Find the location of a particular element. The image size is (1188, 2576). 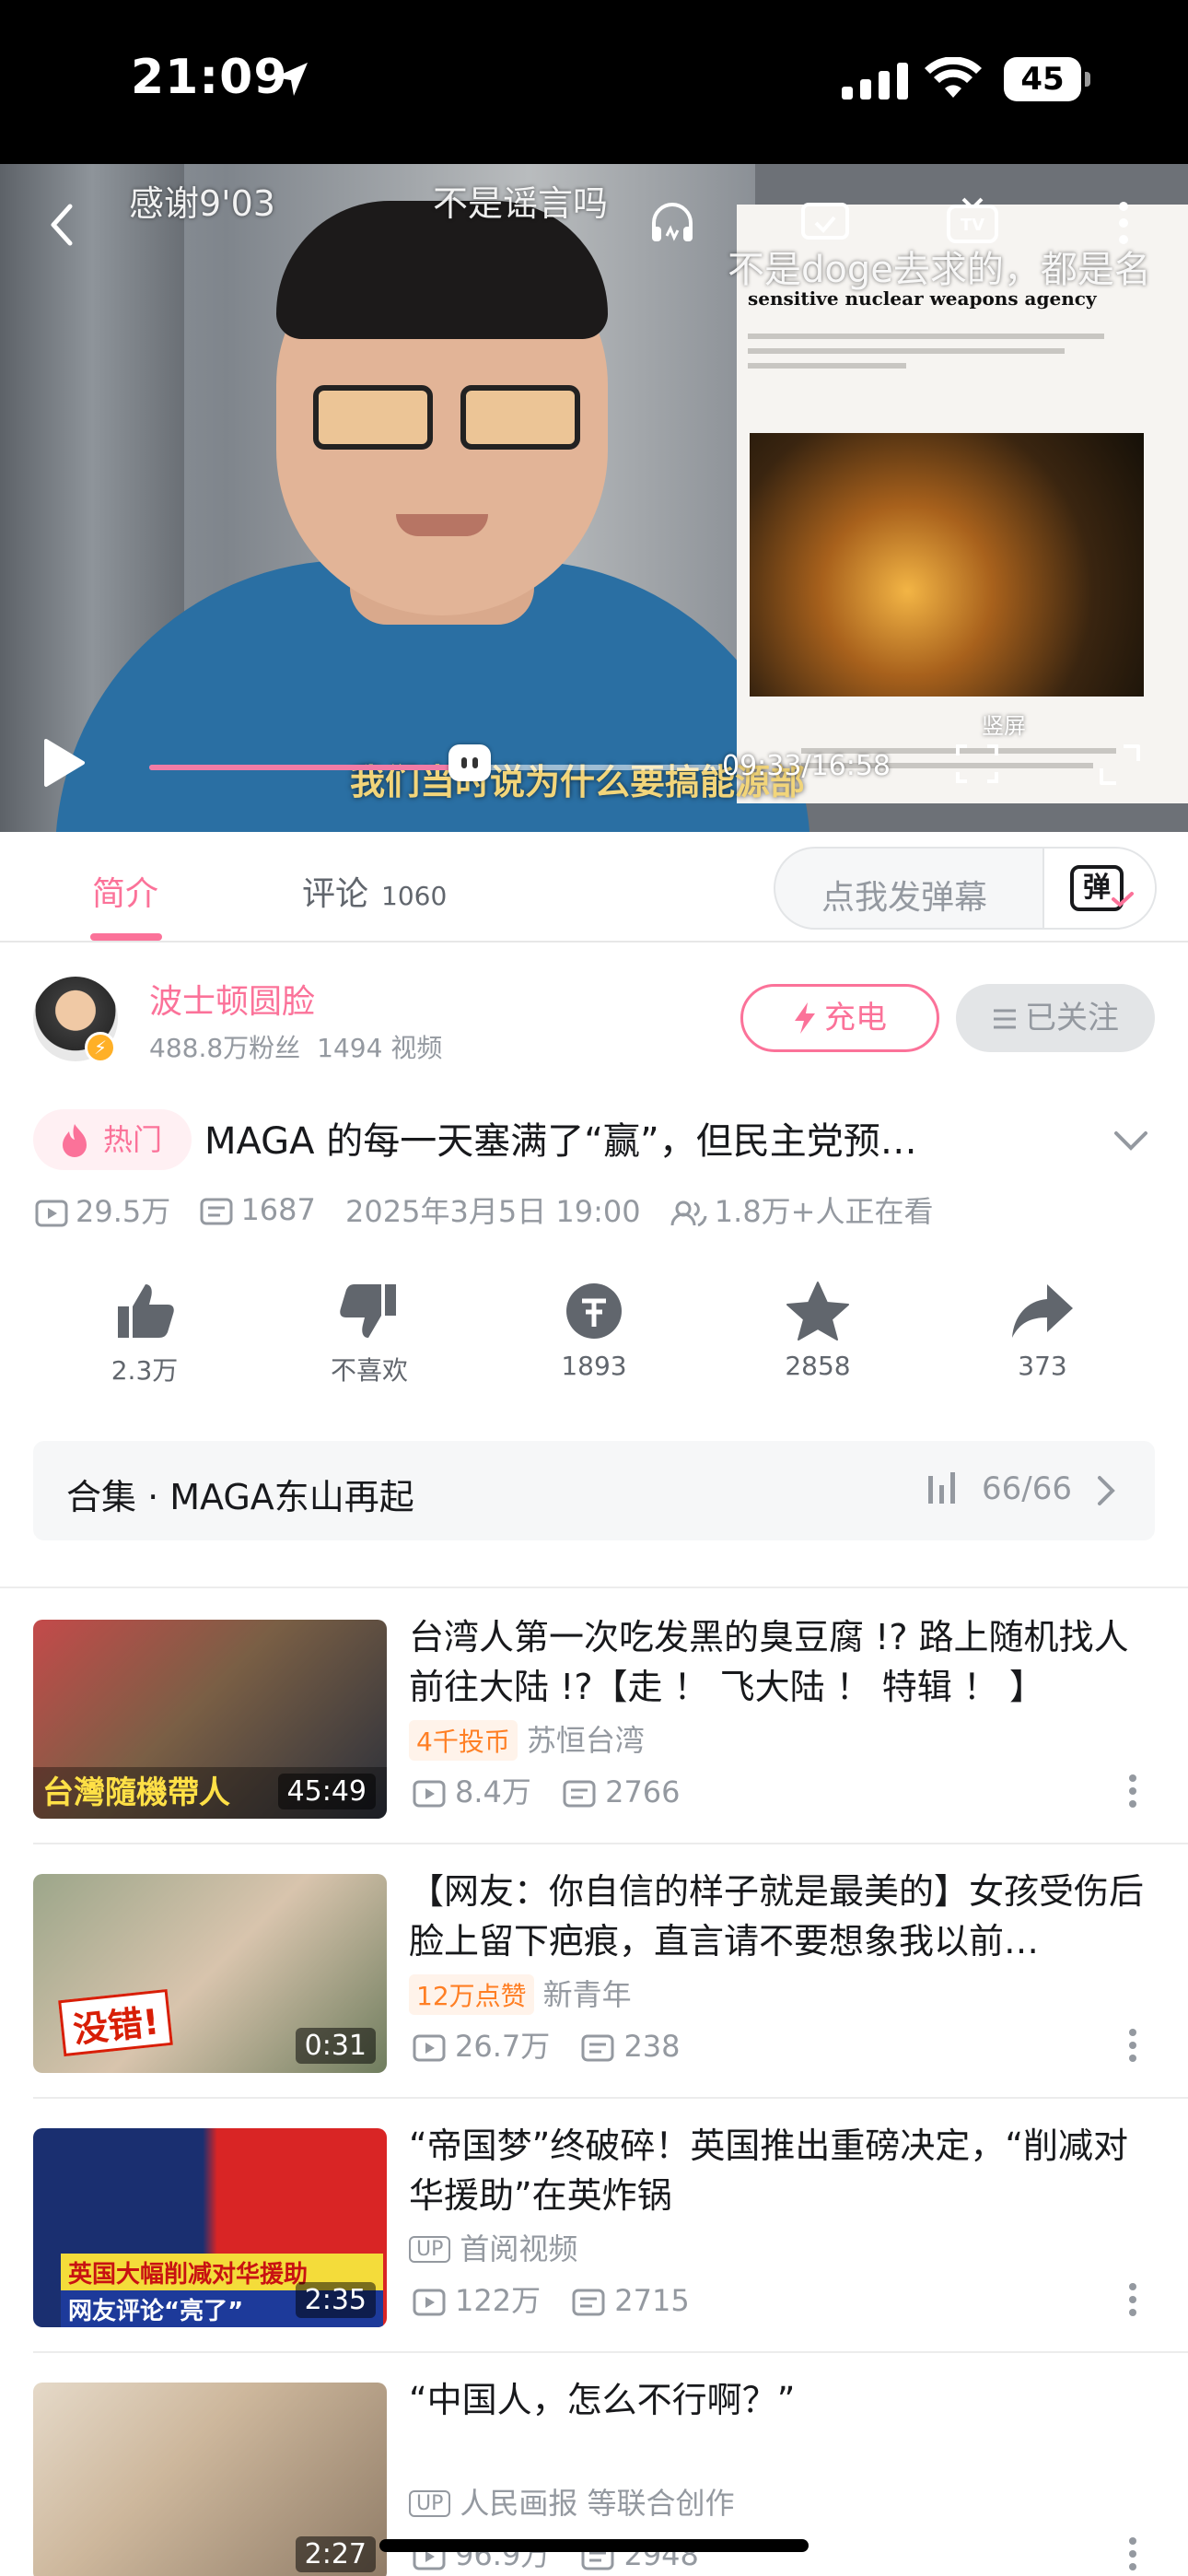

viewers-icon is located at coordinates (688, 1213).